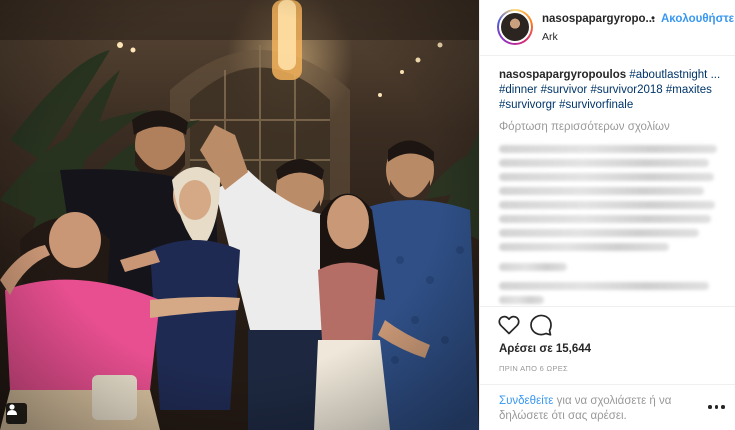 The width and height of the screenshot is (735, 430). I want to click on more-options-icon, so click(717, 407).